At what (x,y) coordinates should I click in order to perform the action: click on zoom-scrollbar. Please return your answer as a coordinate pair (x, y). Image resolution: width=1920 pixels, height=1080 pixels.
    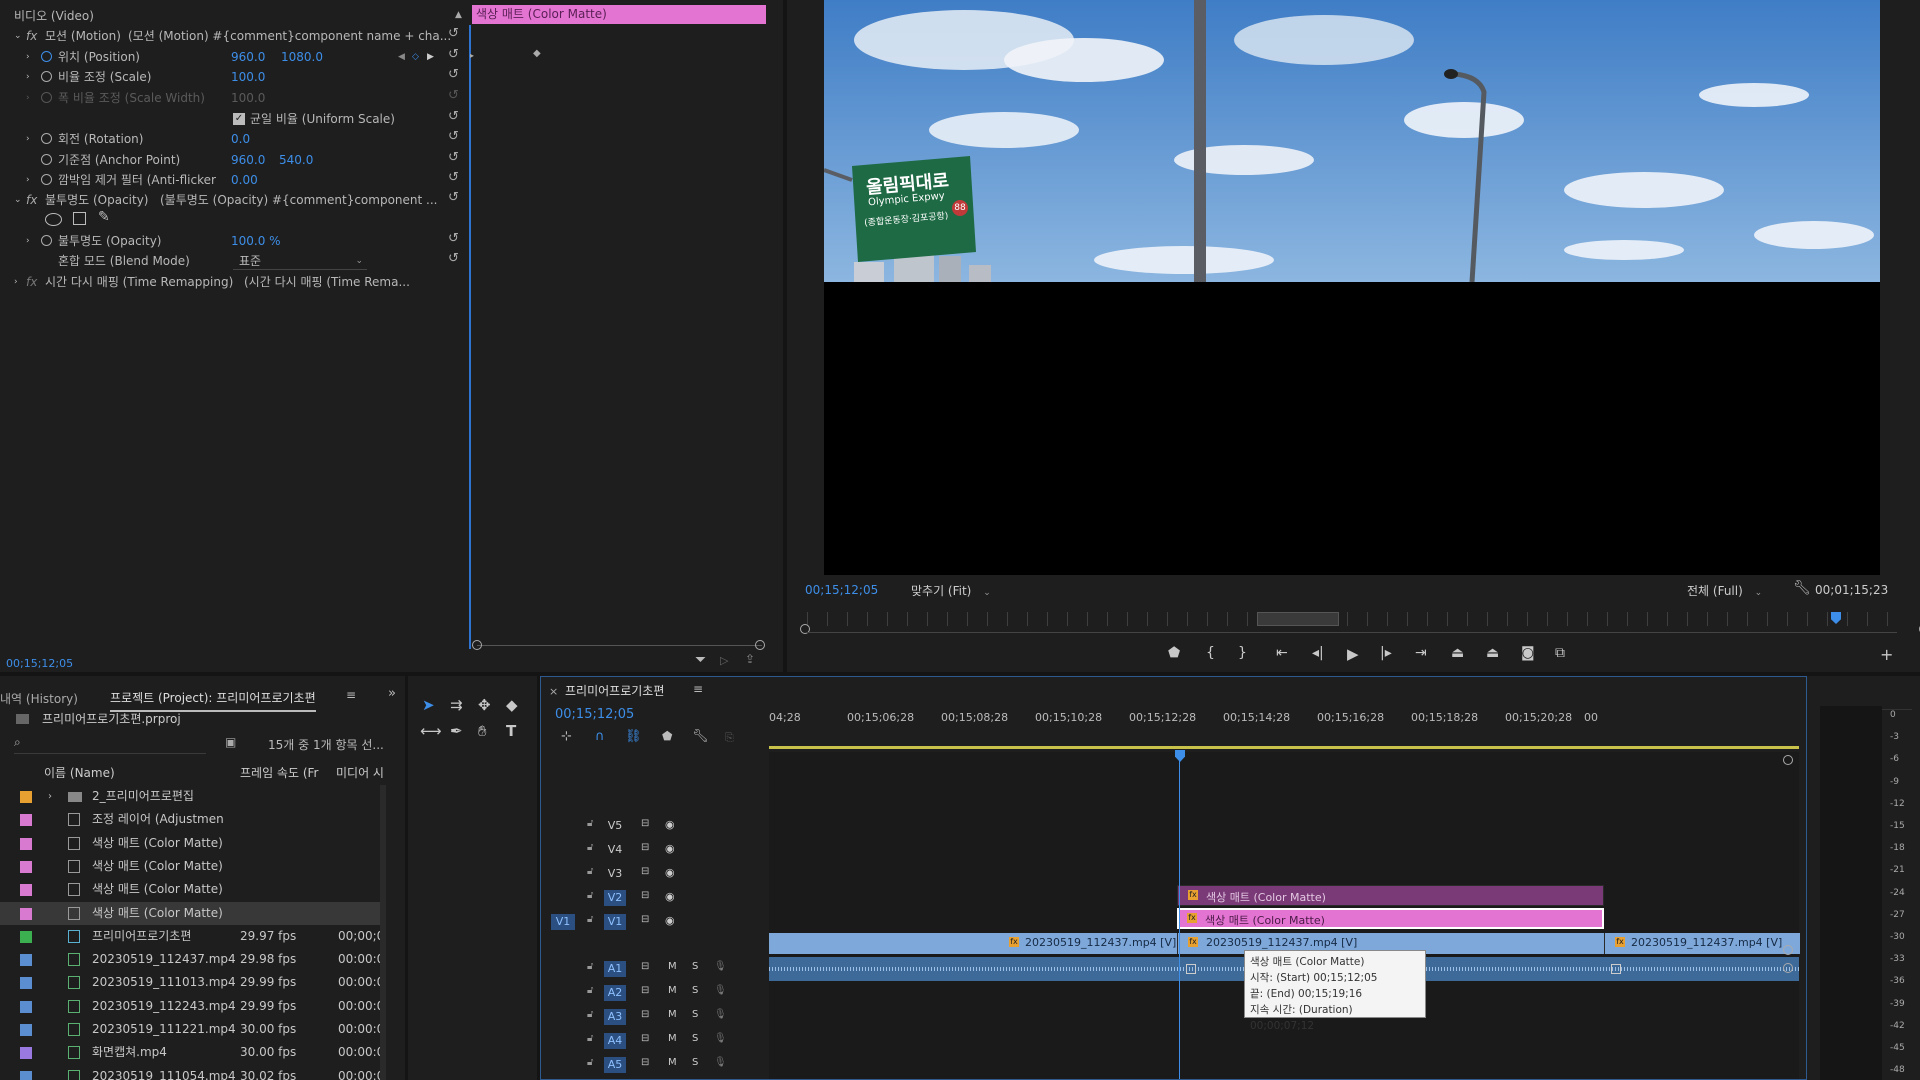
    Looking at the image, I should click on (619, 645).